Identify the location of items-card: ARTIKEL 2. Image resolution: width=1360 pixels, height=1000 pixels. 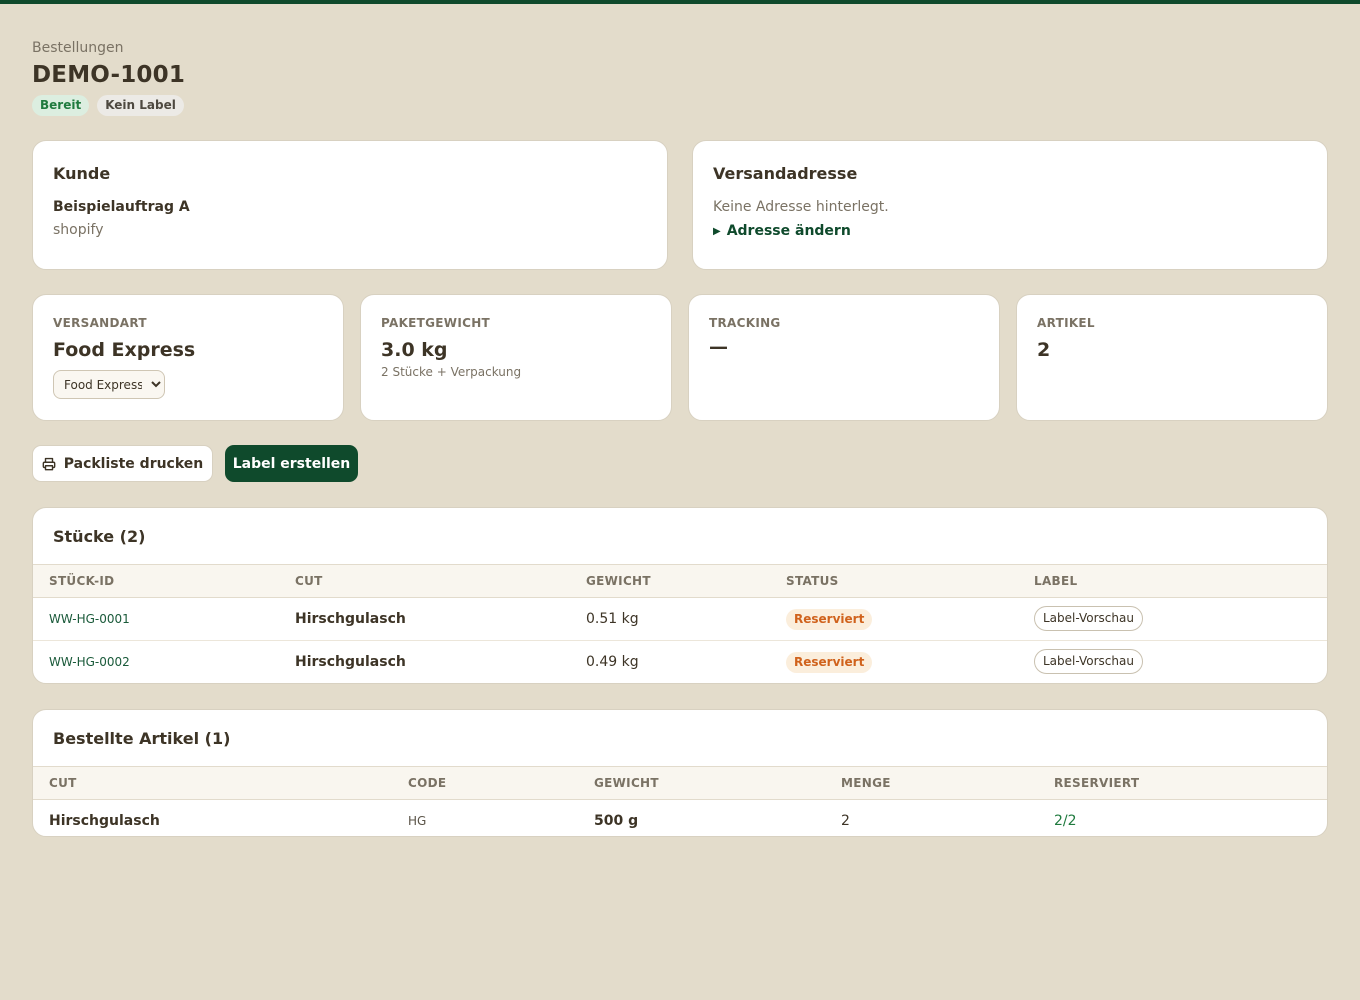
(1172, 357).